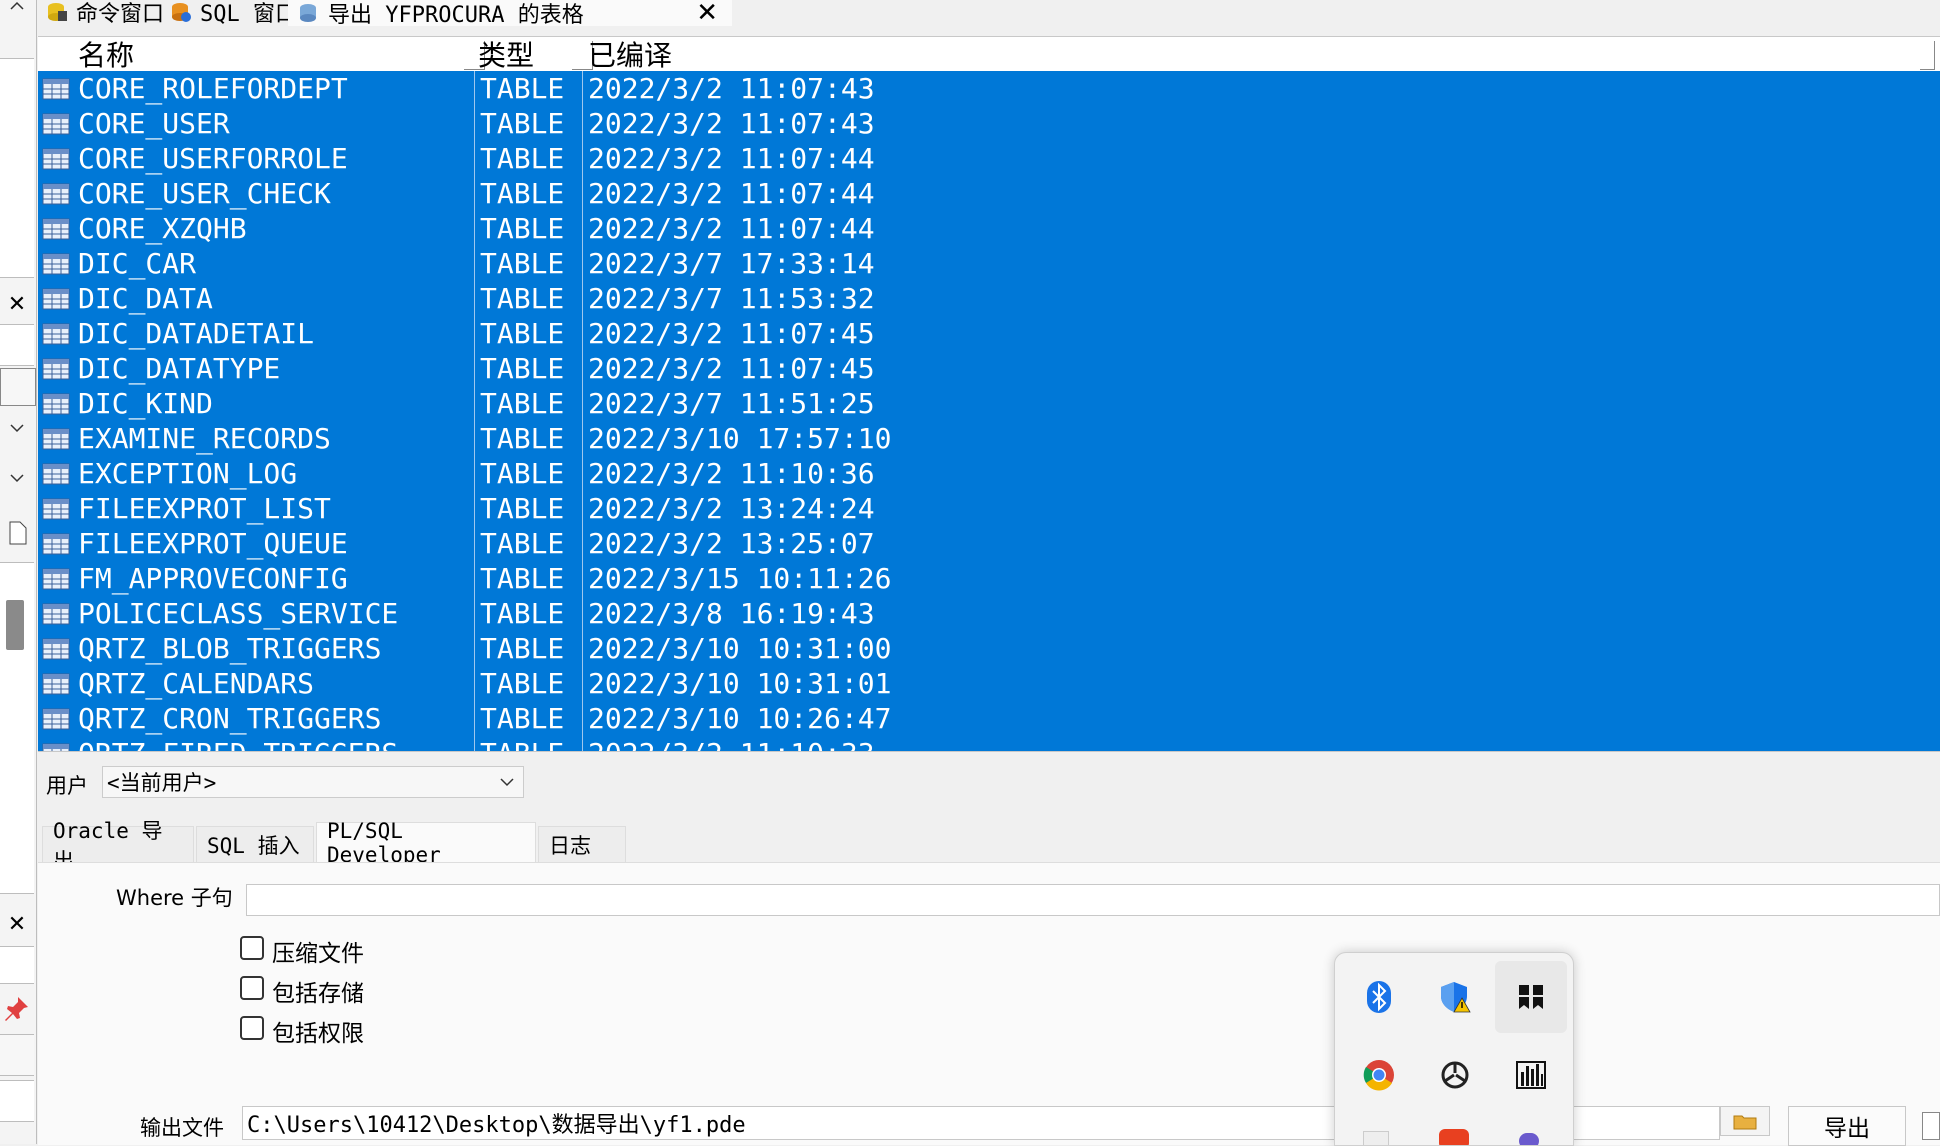 This screenshot has height=1146, width=1940. I want to click on app-bookmark-icon, so click(1531, 997).